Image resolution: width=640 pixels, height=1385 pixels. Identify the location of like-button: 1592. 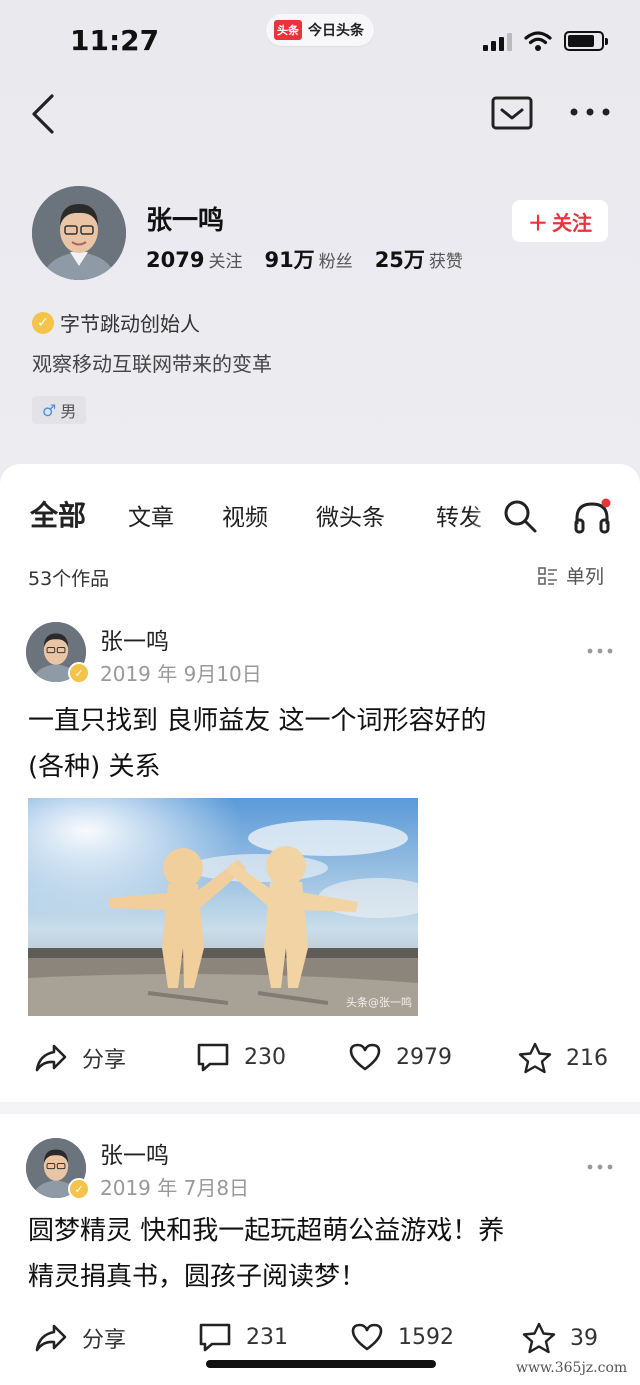
(402, 1337).